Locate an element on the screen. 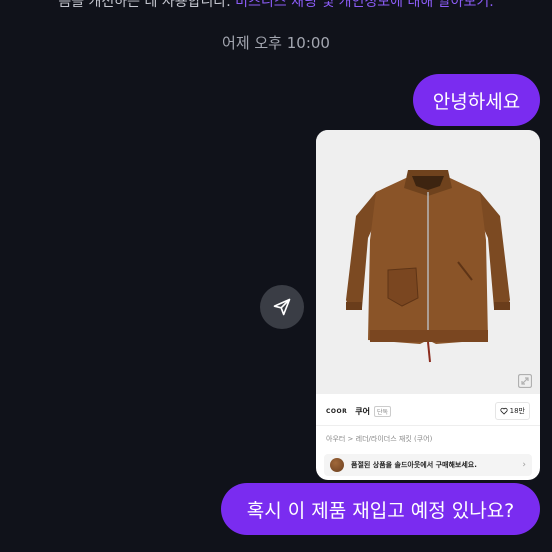  category-breadcrumb: 아우터 > 레더/라이더스 재킷 (쿠어) is located at coordinates (379, 439).